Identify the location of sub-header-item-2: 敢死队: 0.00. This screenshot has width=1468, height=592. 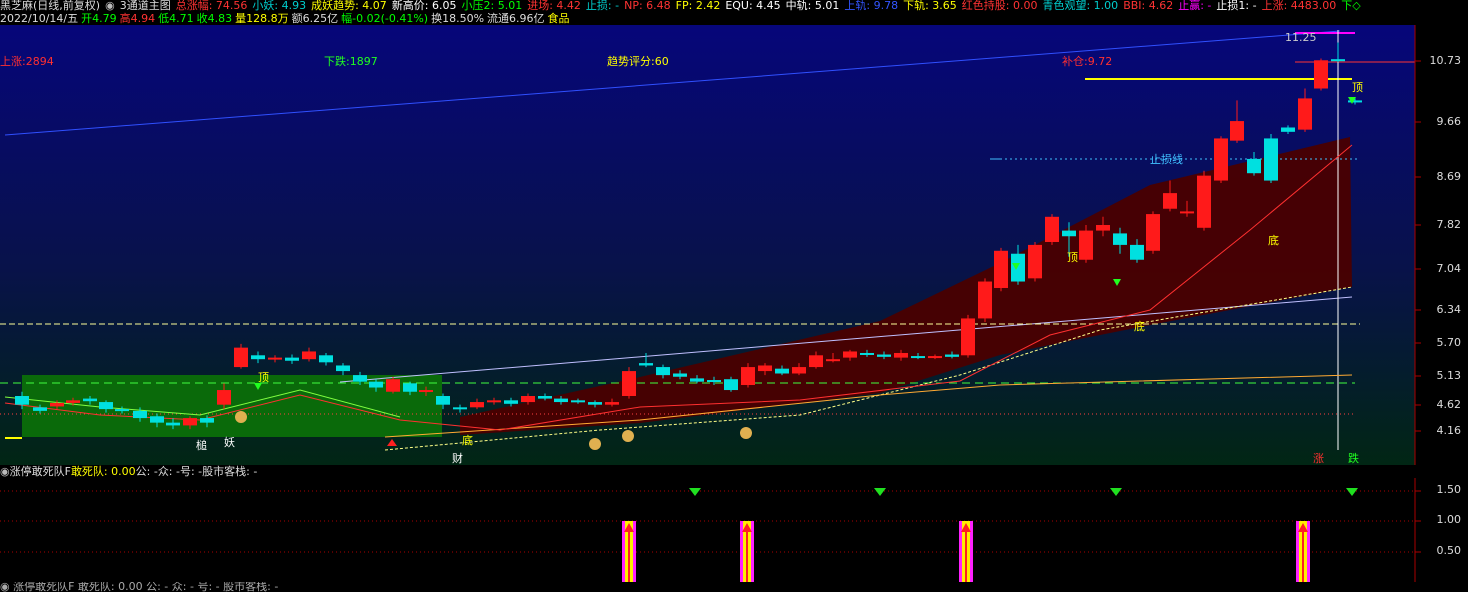
(103, 471).